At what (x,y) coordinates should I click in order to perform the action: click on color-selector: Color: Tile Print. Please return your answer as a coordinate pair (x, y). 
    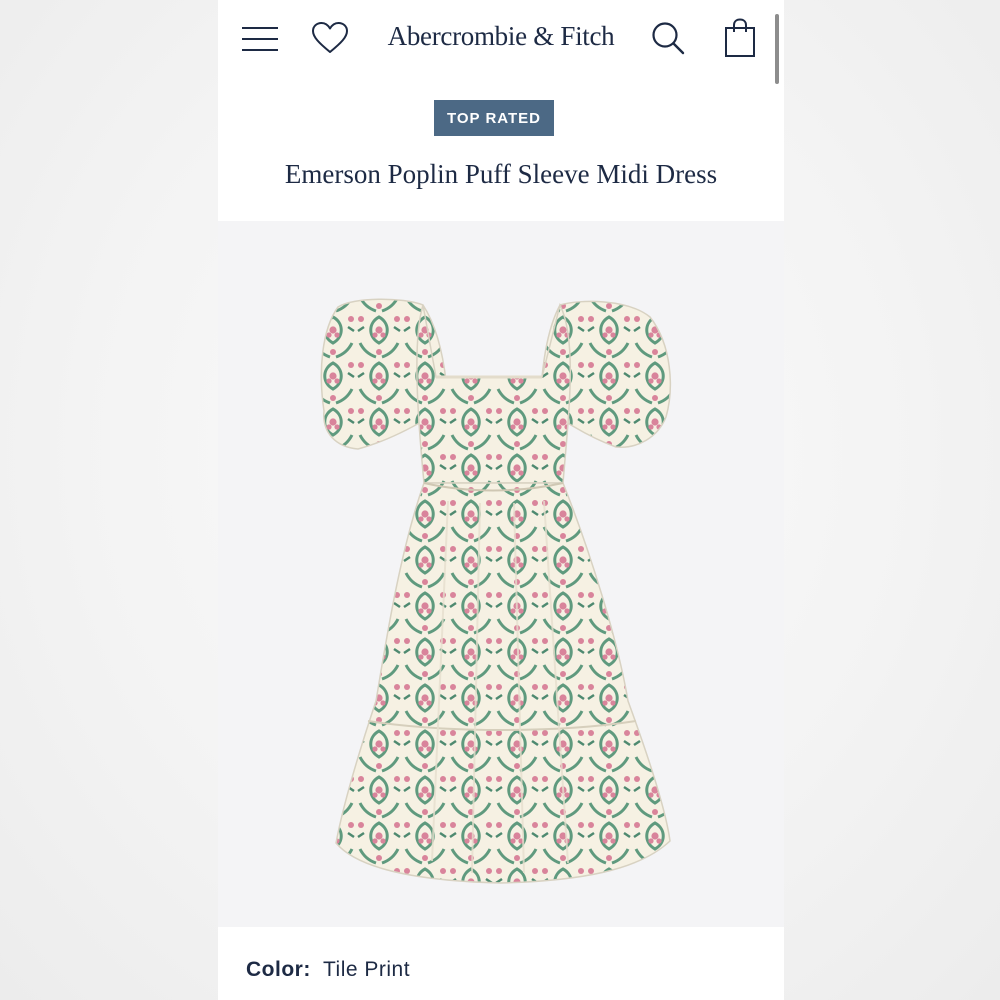
    Looking at the image, I should click on (328, 970).